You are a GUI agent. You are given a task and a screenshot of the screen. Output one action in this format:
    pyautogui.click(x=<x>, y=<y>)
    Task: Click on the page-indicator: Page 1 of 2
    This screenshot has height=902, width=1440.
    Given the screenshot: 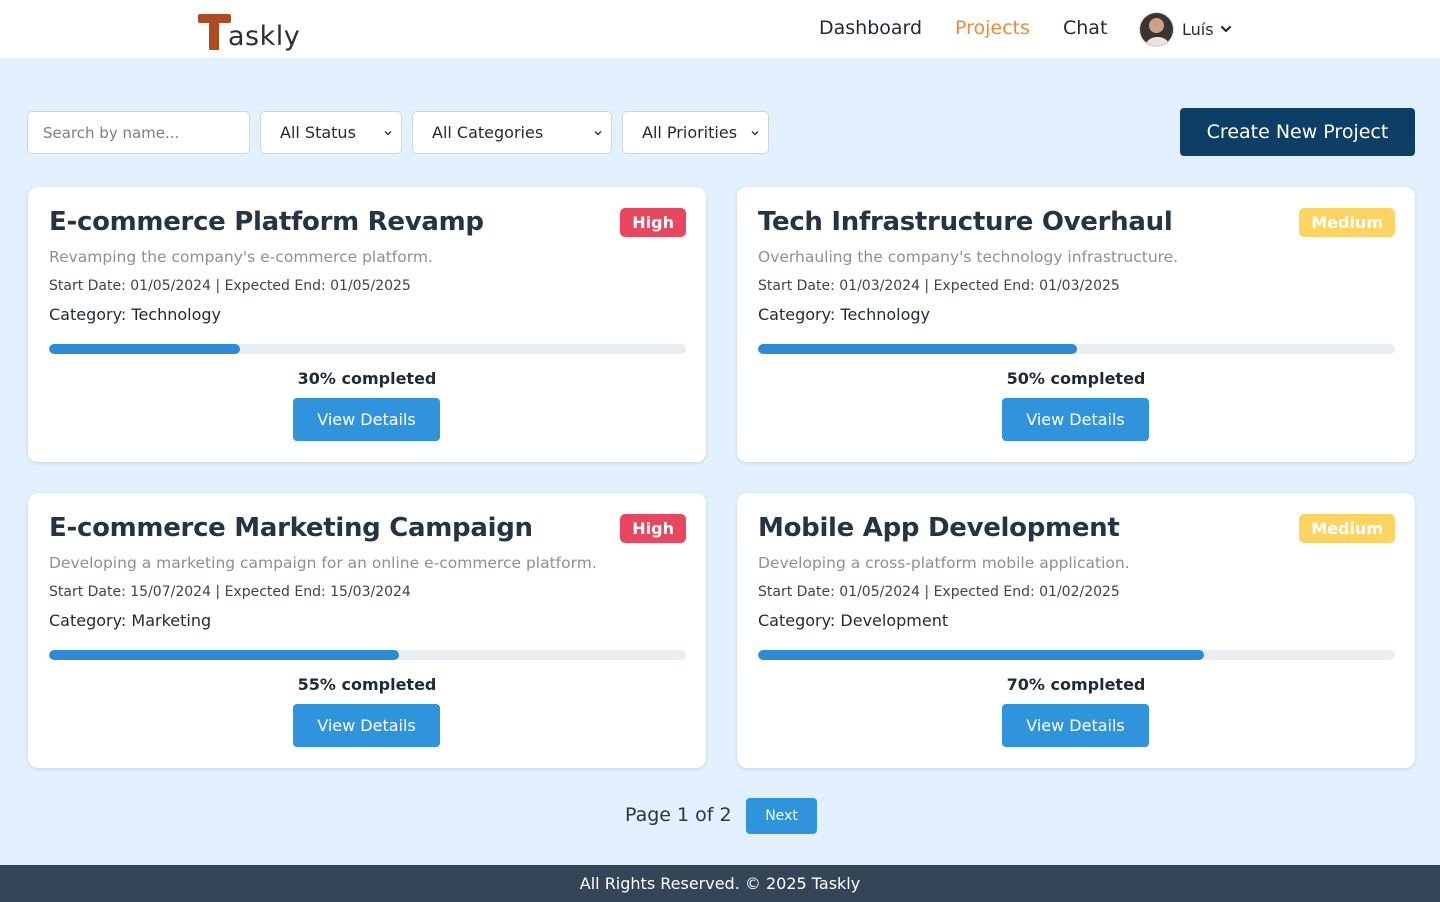 What is the action you would take?
    pyautogui.click(x=678, y=815)
    